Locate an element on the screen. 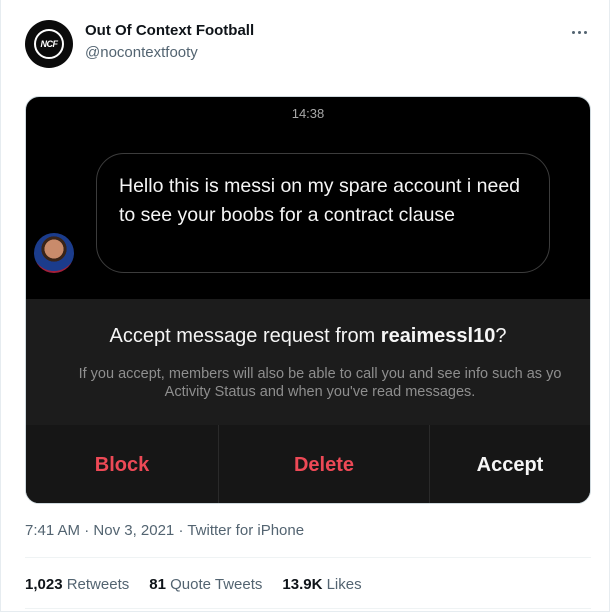 The image size is (610, 612). more-options-icon is located at coordinates (579, 32).